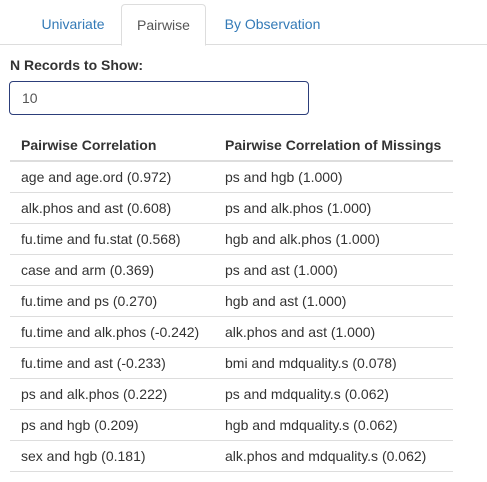  What do you see at coordinates (334, 208) in the screenshot?
I see `cell-pairwise-correlation-missings: ps and alk.phos (1.000)` at bounding box center [334, 208].